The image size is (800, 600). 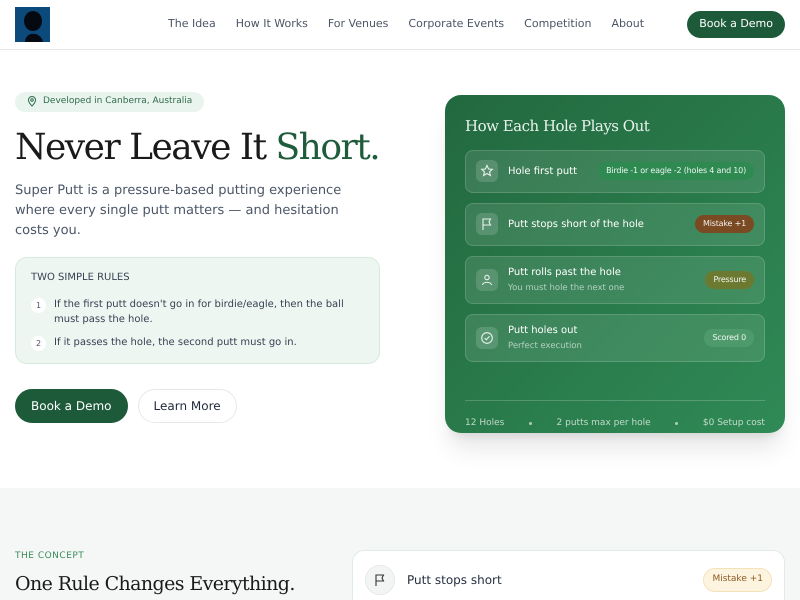 What do you see at coordinates (558, 126) in the screenshot?
I see `card-title: How Each Hole Plays Out` at bounding box center [558, 126].